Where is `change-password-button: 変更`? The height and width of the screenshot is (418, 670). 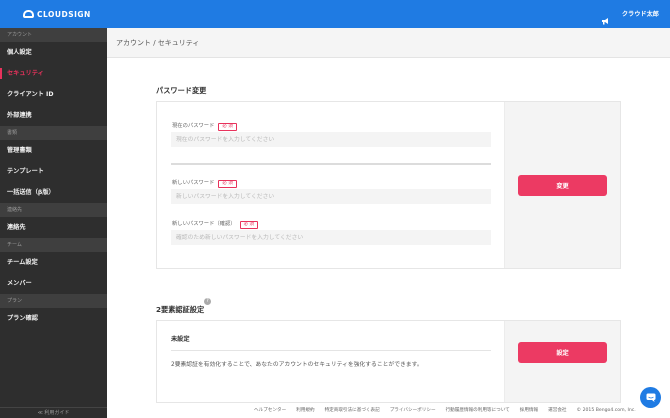
change-password-button: 変更 is located at coordinates (562, 185).